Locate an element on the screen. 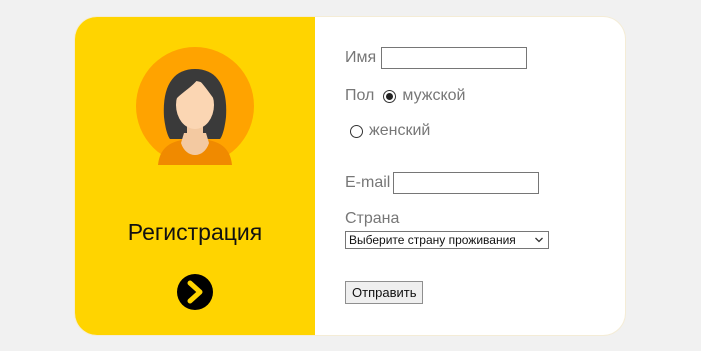  submit-button: Отправить is located at coordinates (384, 292).